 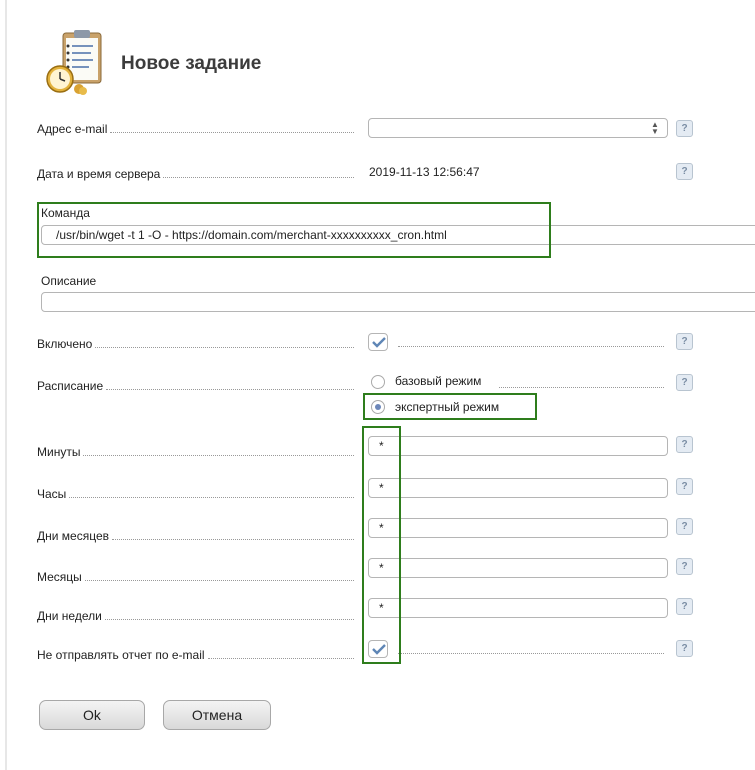 What do you see at coordinates (450, 406) in the screenshot?
I see `expert-mode-highlight` at bounding box center [450, 406].